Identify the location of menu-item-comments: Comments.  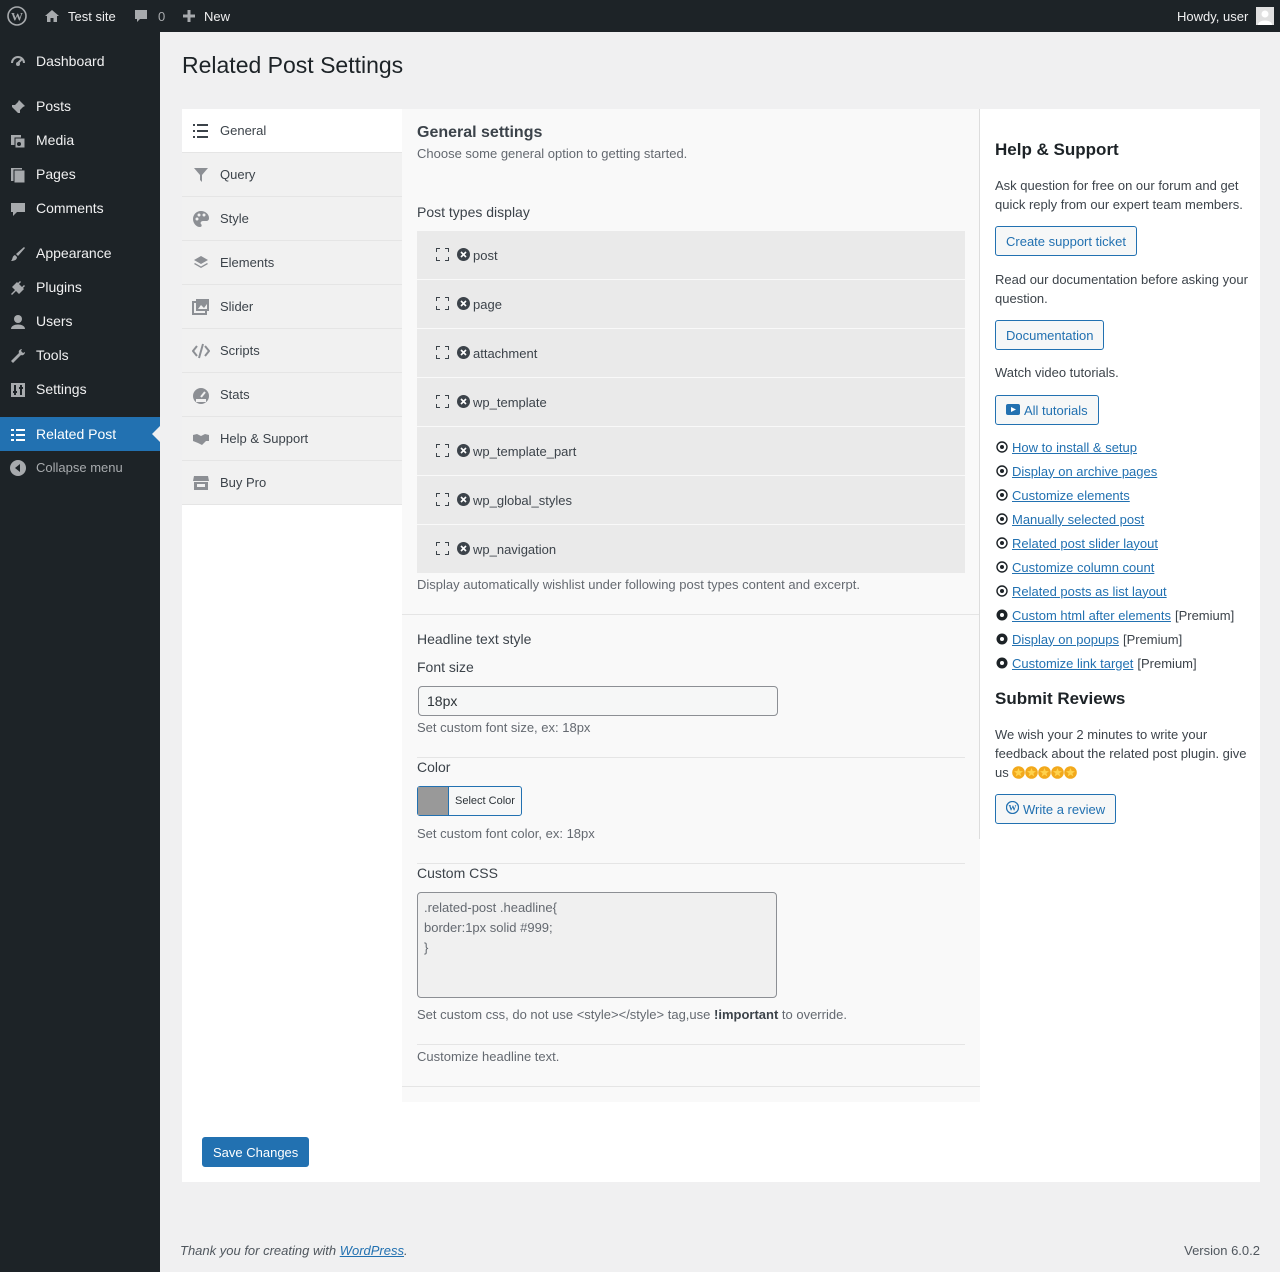
(80, 208).